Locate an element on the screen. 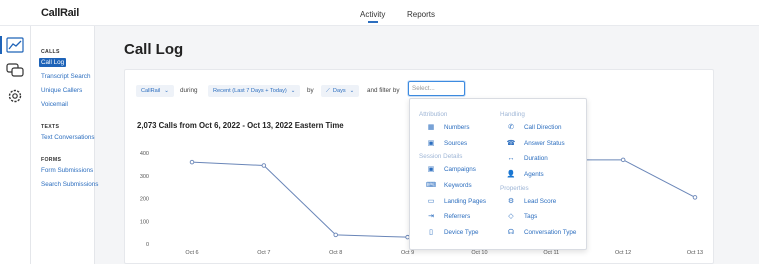  referrers-icon: ⇥ is located at coordinates (431, 216).